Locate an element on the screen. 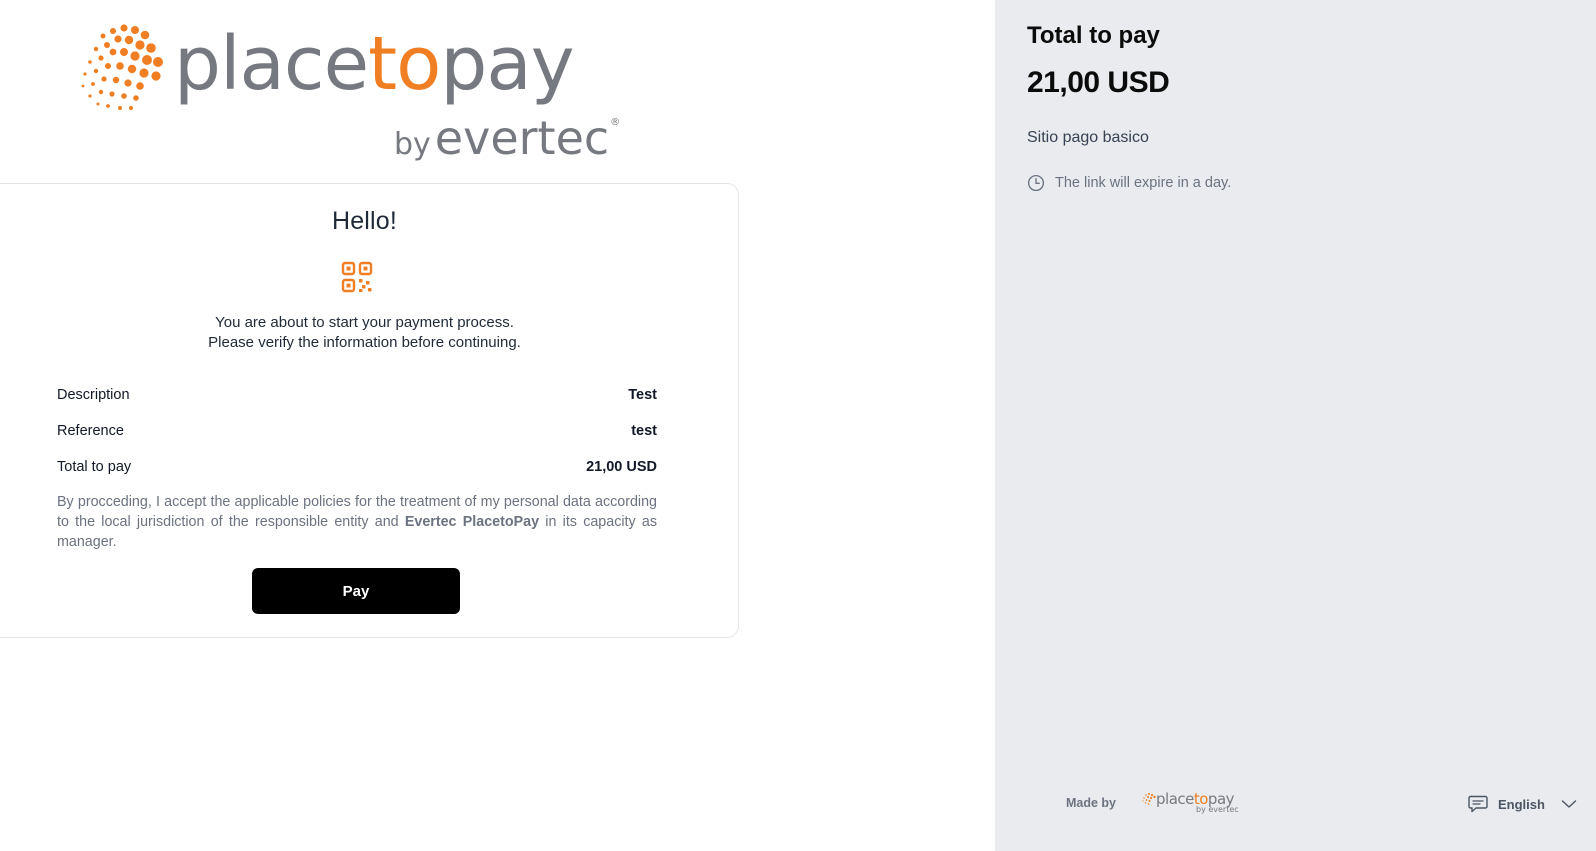 The height and width of the screenshot is (851, 1596). policy-entity: Evertec PlacetoPay is located at coordinates (472, 522).